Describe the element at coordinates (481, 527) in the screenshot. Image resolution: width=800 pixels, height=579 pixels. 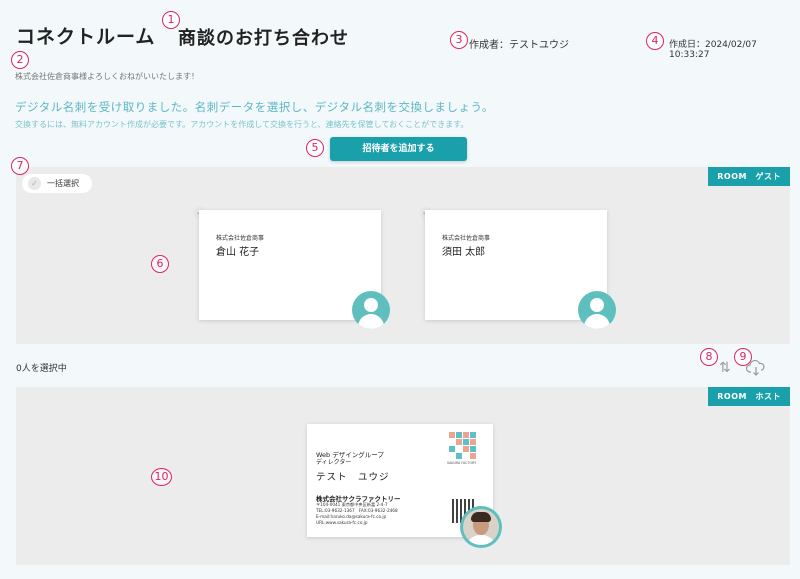
I see `profile-photo` at that location.